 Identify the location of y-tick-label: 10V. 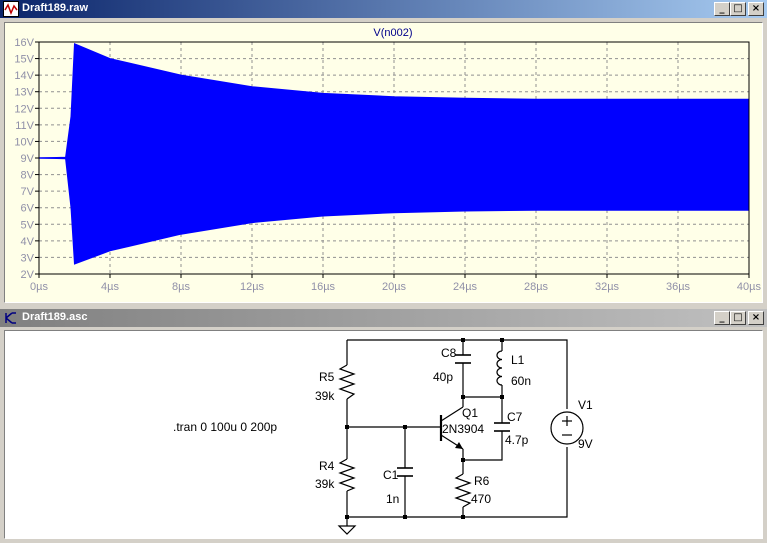
(24, 142).